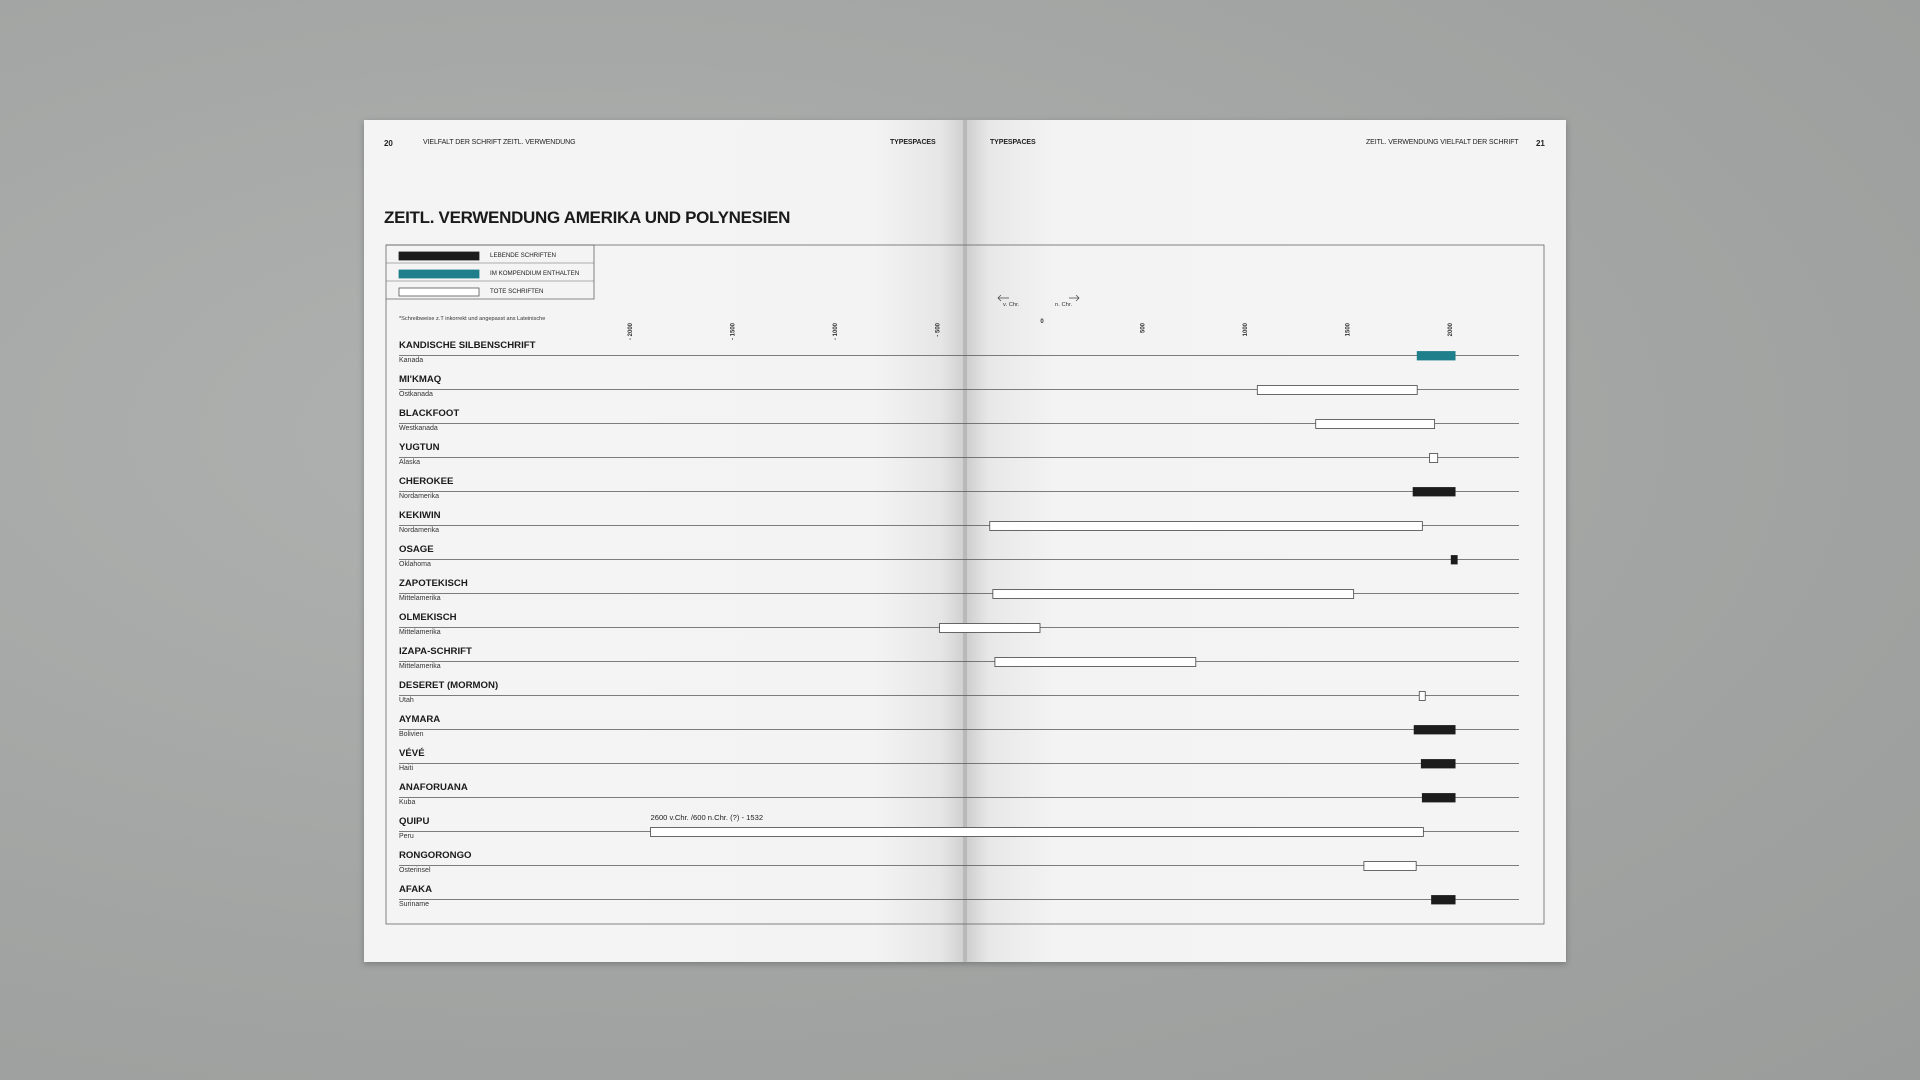 The width and height of the screenshot is (1920, 1080). I want to click on row-annotation: 2600 v.Chr. /600 n.Chr. (?) - 1532, so click(707, 817).